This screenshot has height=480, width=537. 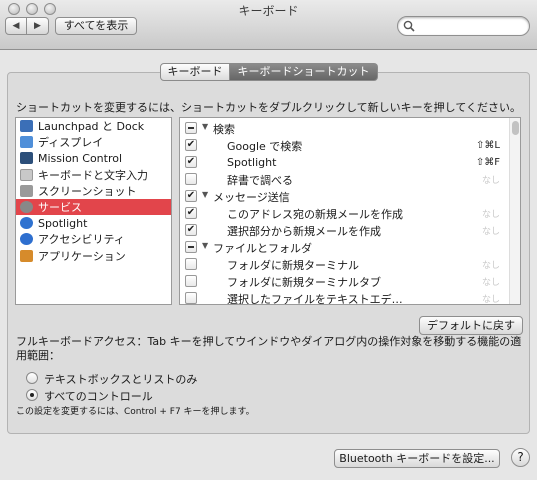 I want to click on accessibility-icon, so click(x=26, y=239).